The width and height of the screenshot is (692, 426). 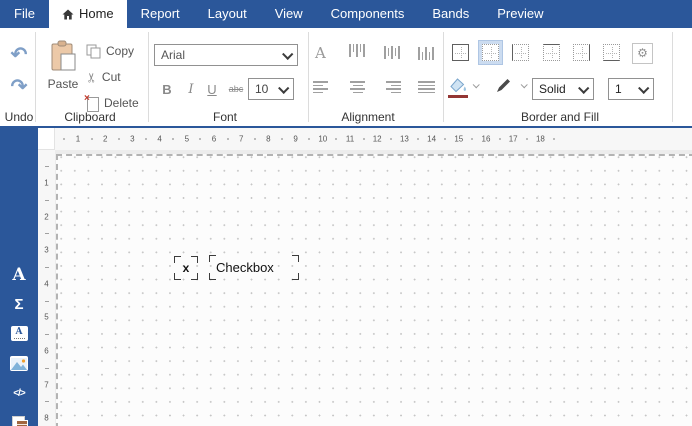 I want to click on tab-report: Report, so click(x=160, y=14).